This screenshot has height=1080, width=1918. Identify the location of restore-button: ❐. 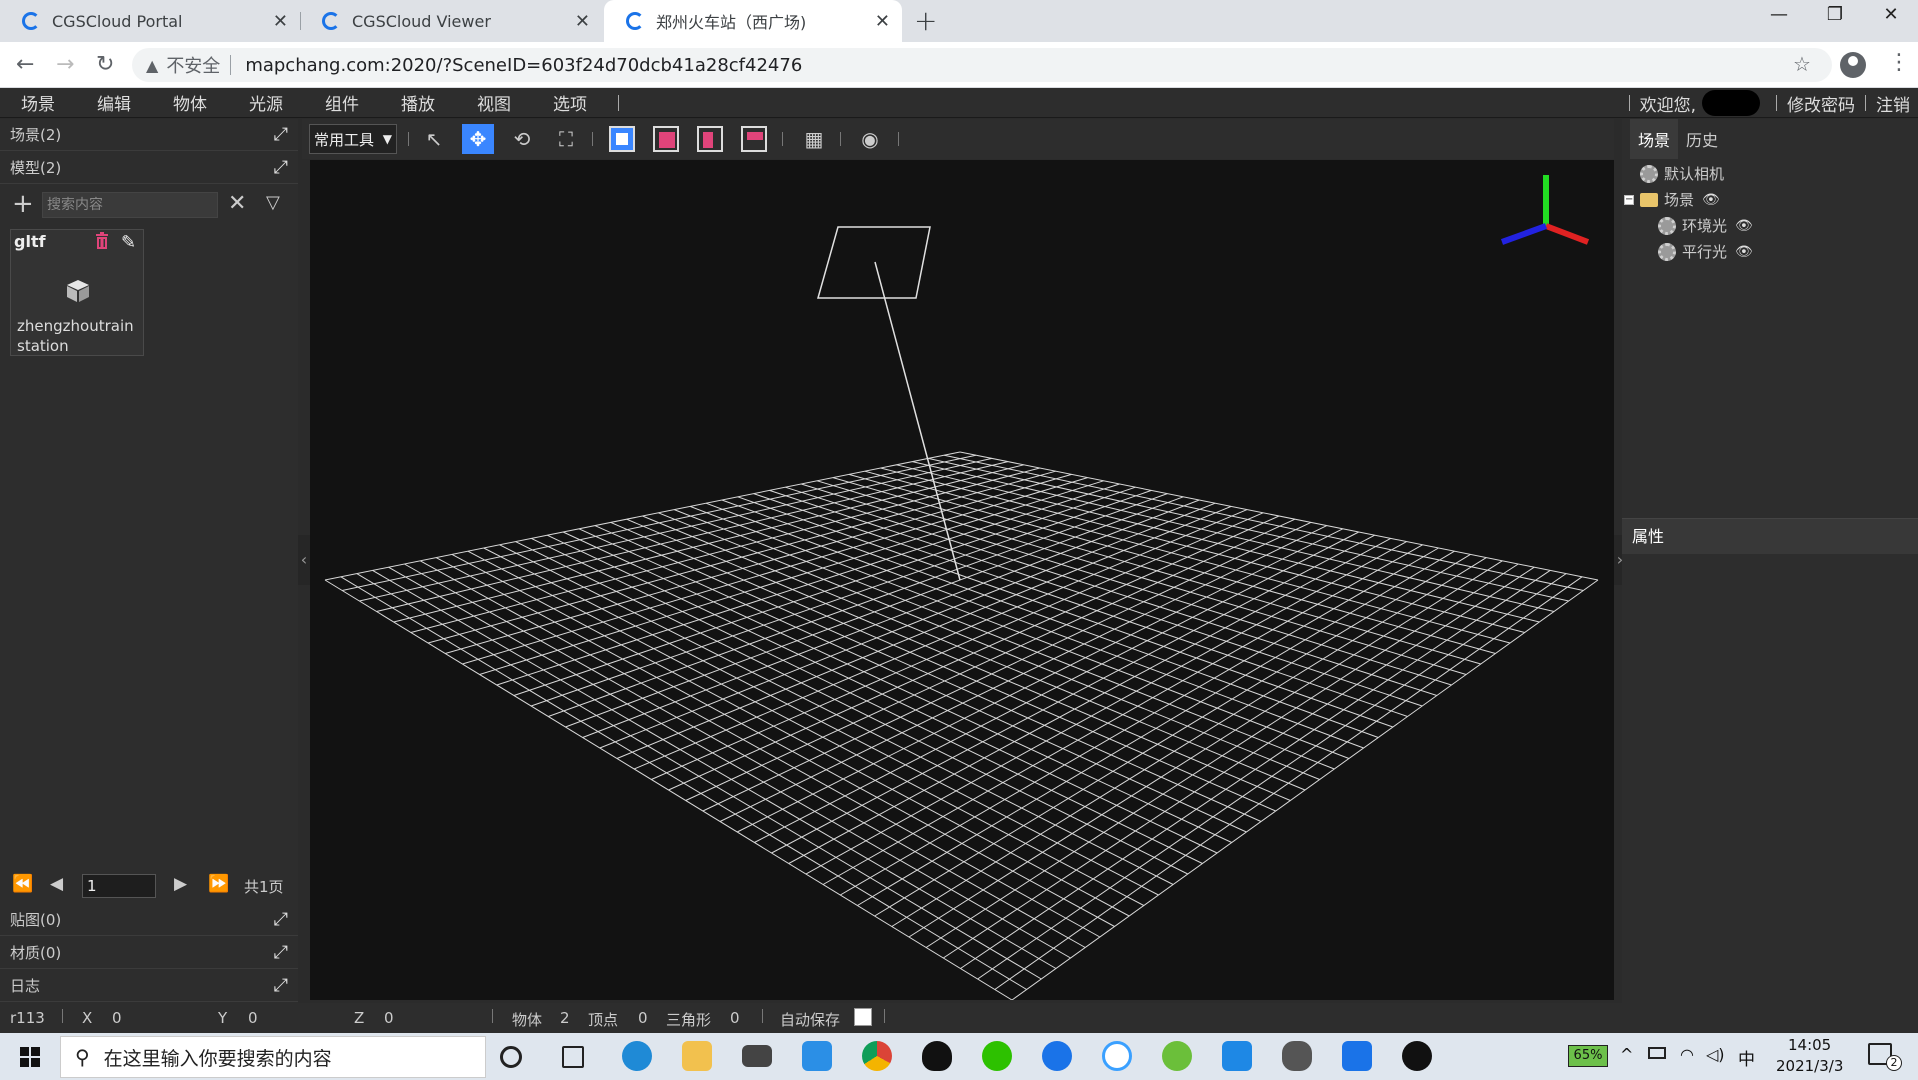
(1835, 14).